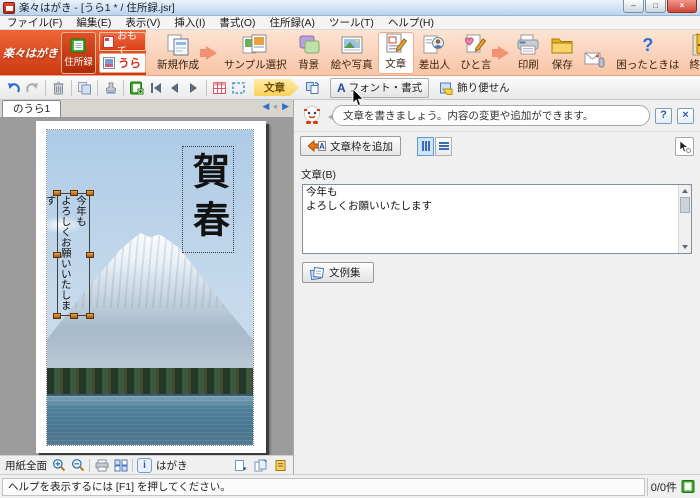 Image resolution: width=700 pixels, height=498 pixels. Describe the element at coordinates (663, 115) in the screenshot. I see `panel-help-button: ?` at that location.